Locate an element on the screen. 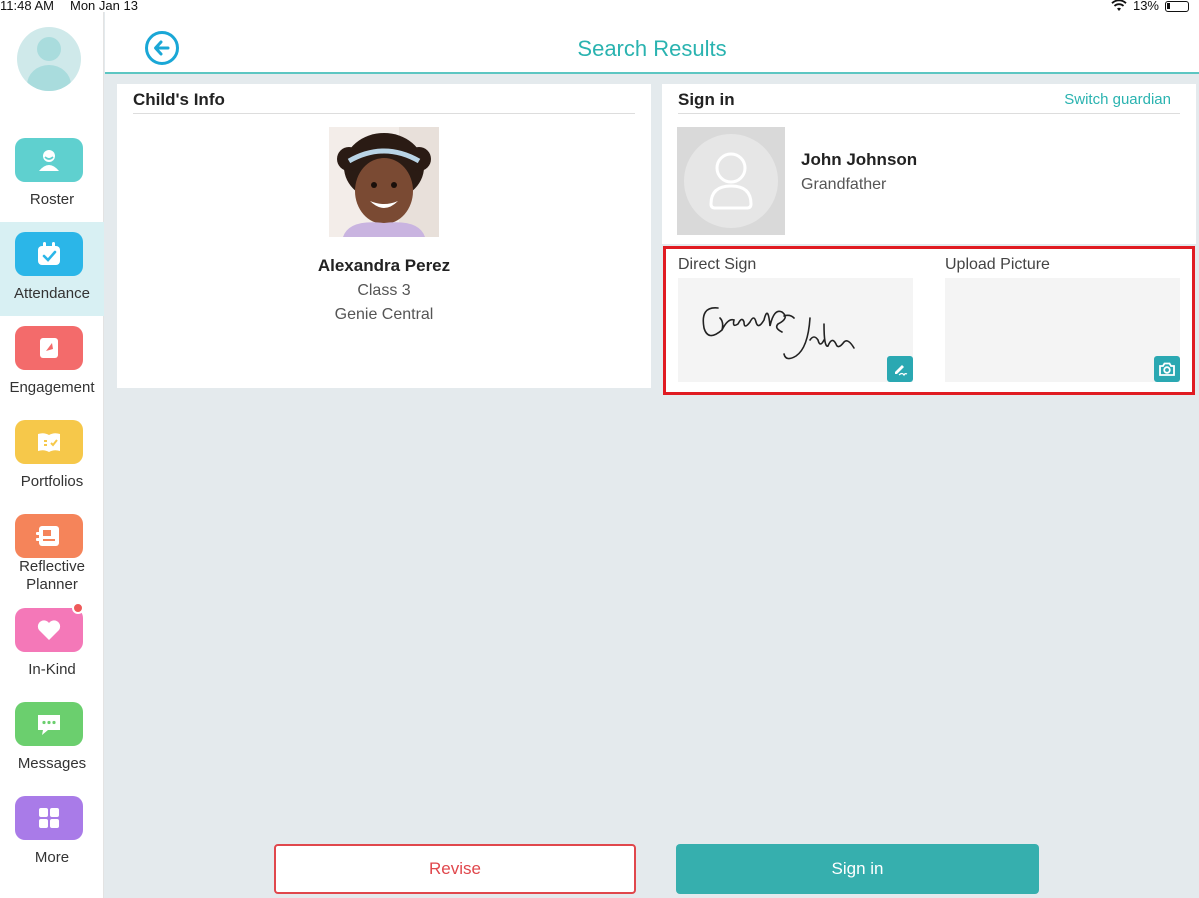 The width and height of the screenshot is (1199, 898). status-right: 13% is located at coordinates (1150, 6).